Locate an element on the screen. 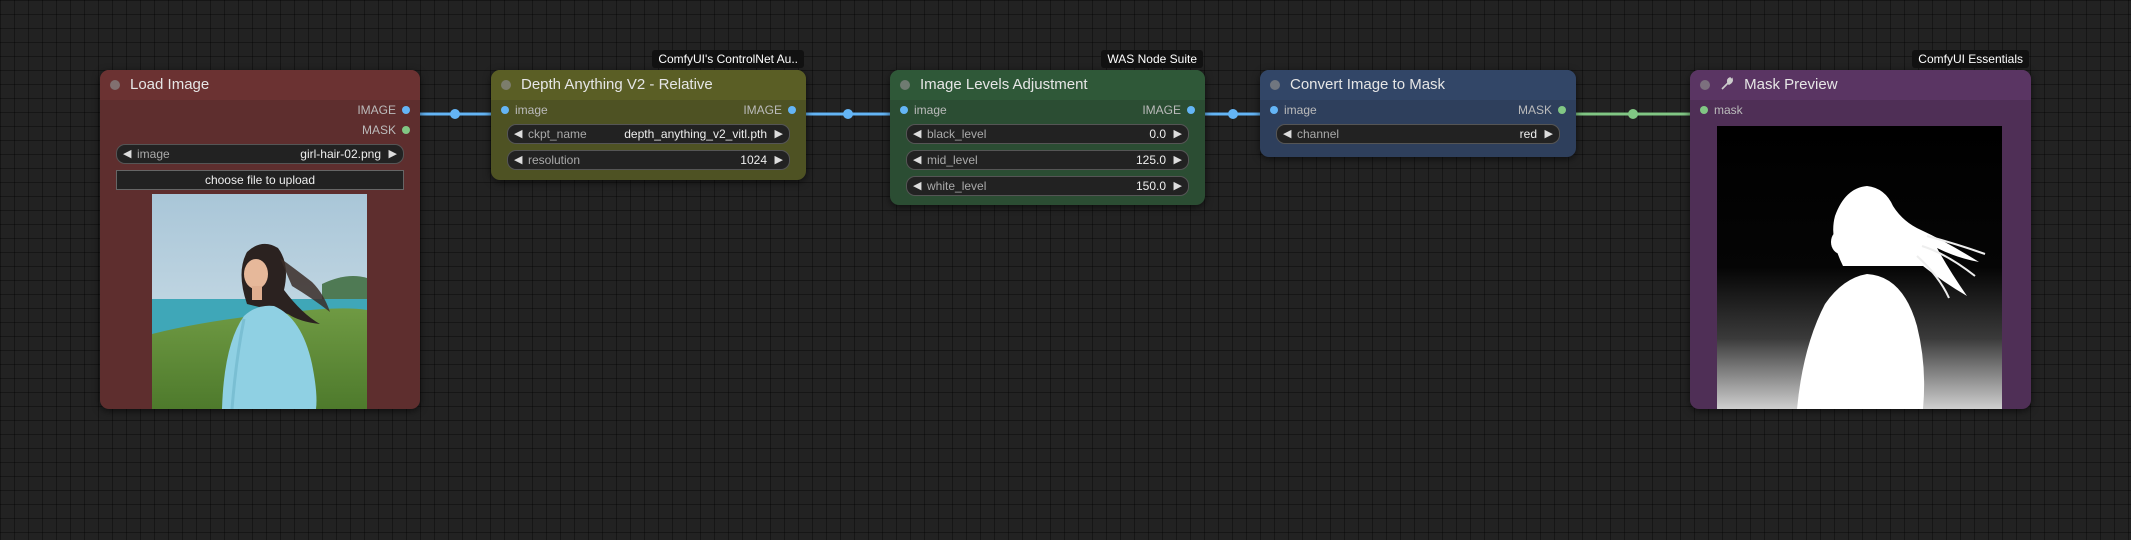  io-row: image MASK is located at coordinates (1418, 110).